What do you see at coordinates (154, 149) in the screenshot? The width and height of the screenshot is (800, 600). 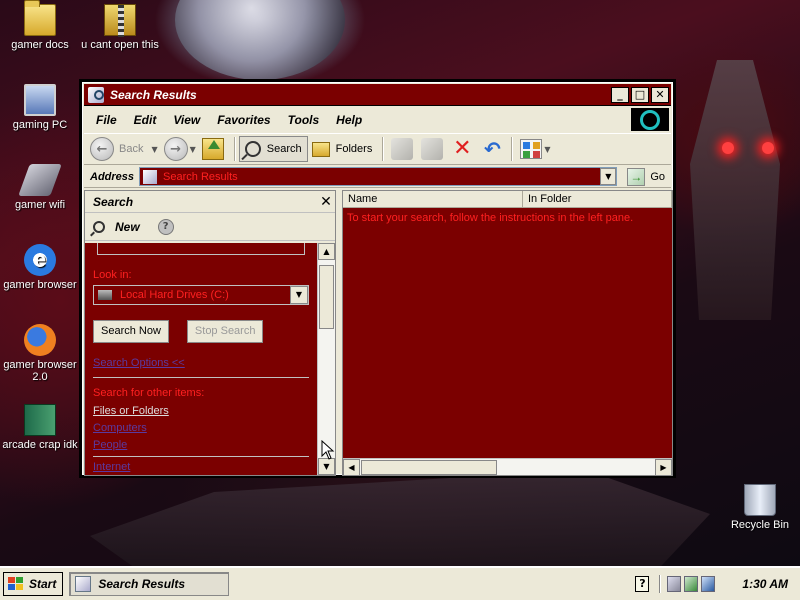 I see `back-dropdown-icon: ▼` at bounding box center [154, 149].